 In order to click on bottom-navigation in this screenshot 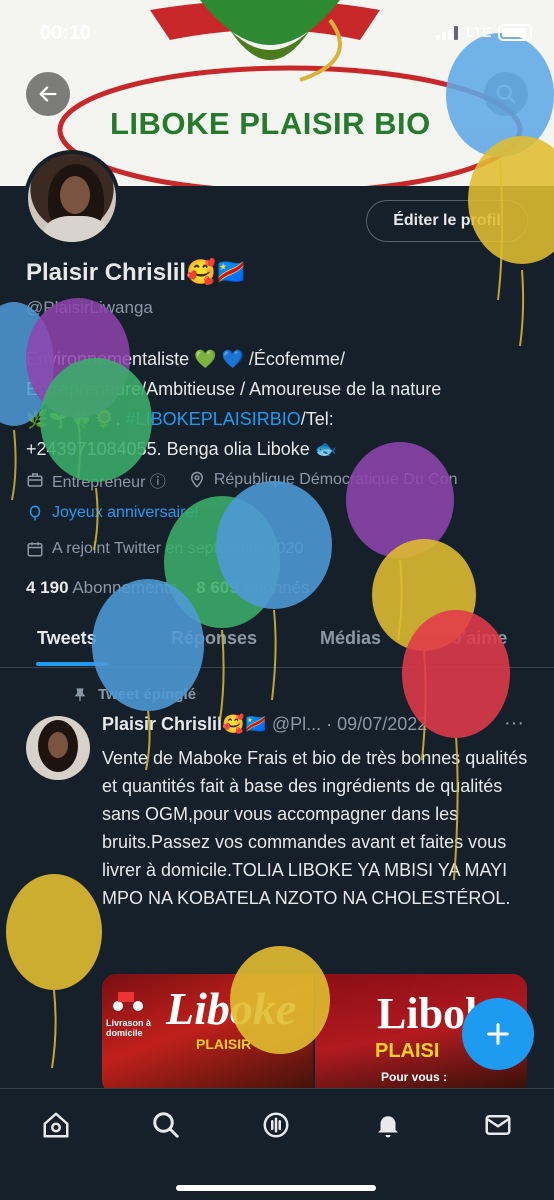, I will do `click(277, 1144)`.